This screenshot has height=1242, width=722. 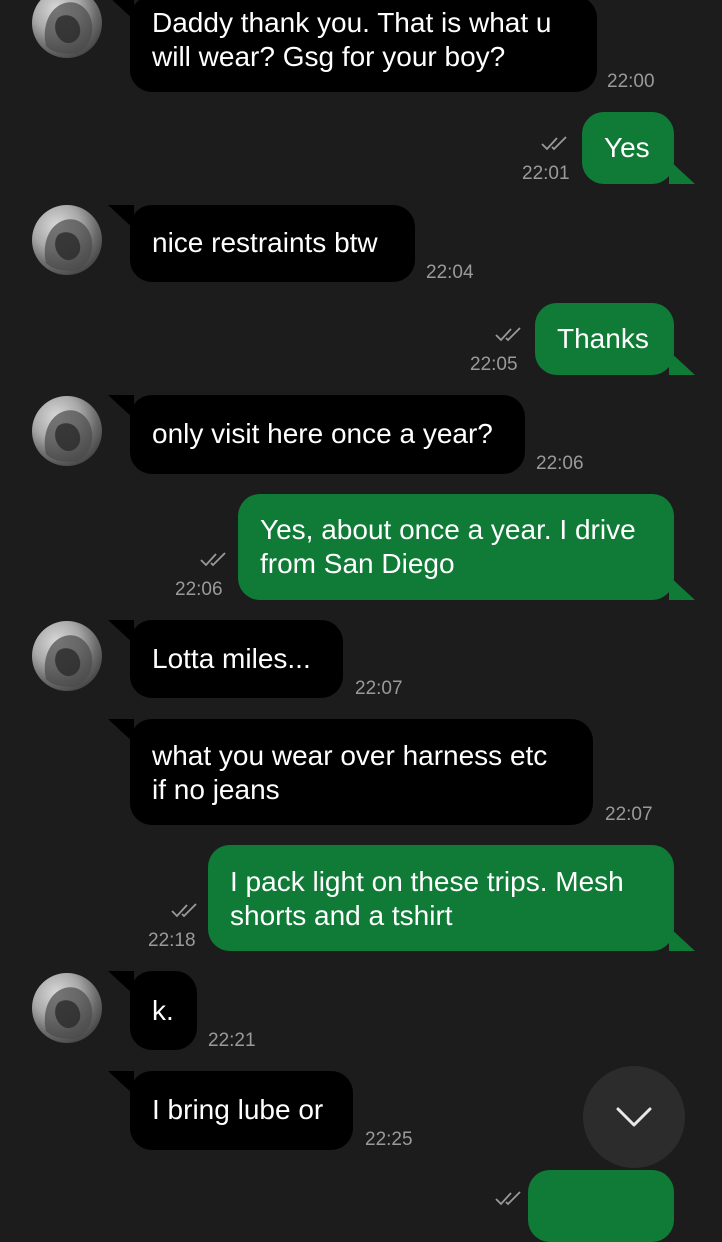 What do you see at coordinates (272, 243) in the screenshot?
I see `message-incoming: nice restraints btw` at bounding box center [272, 243].